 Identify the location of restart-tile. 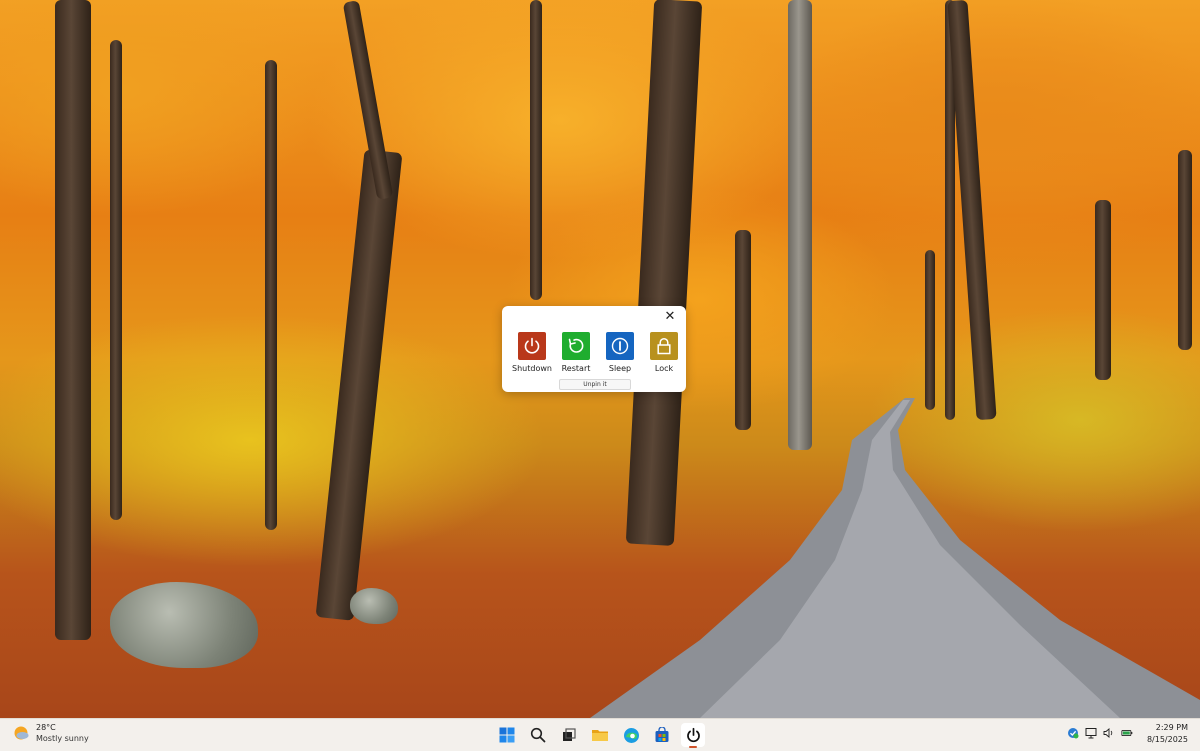
(576, 346).